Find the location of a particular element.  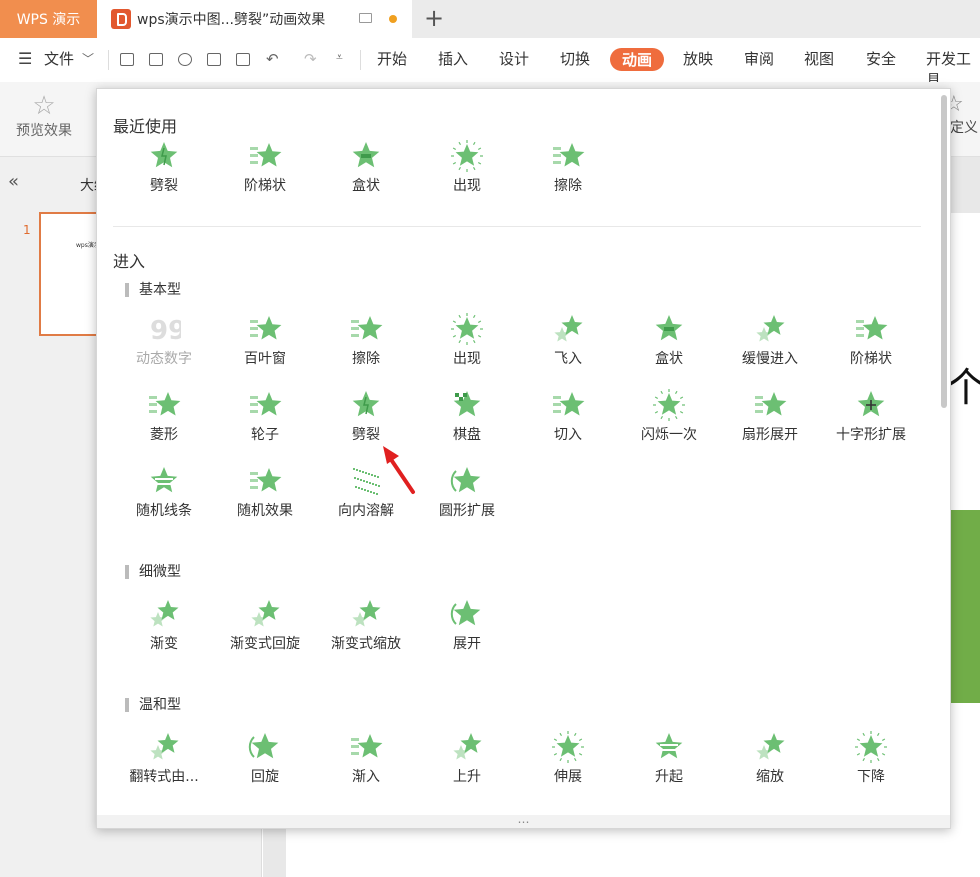

file-menu: 文件 is located at coordinates (59, 58).